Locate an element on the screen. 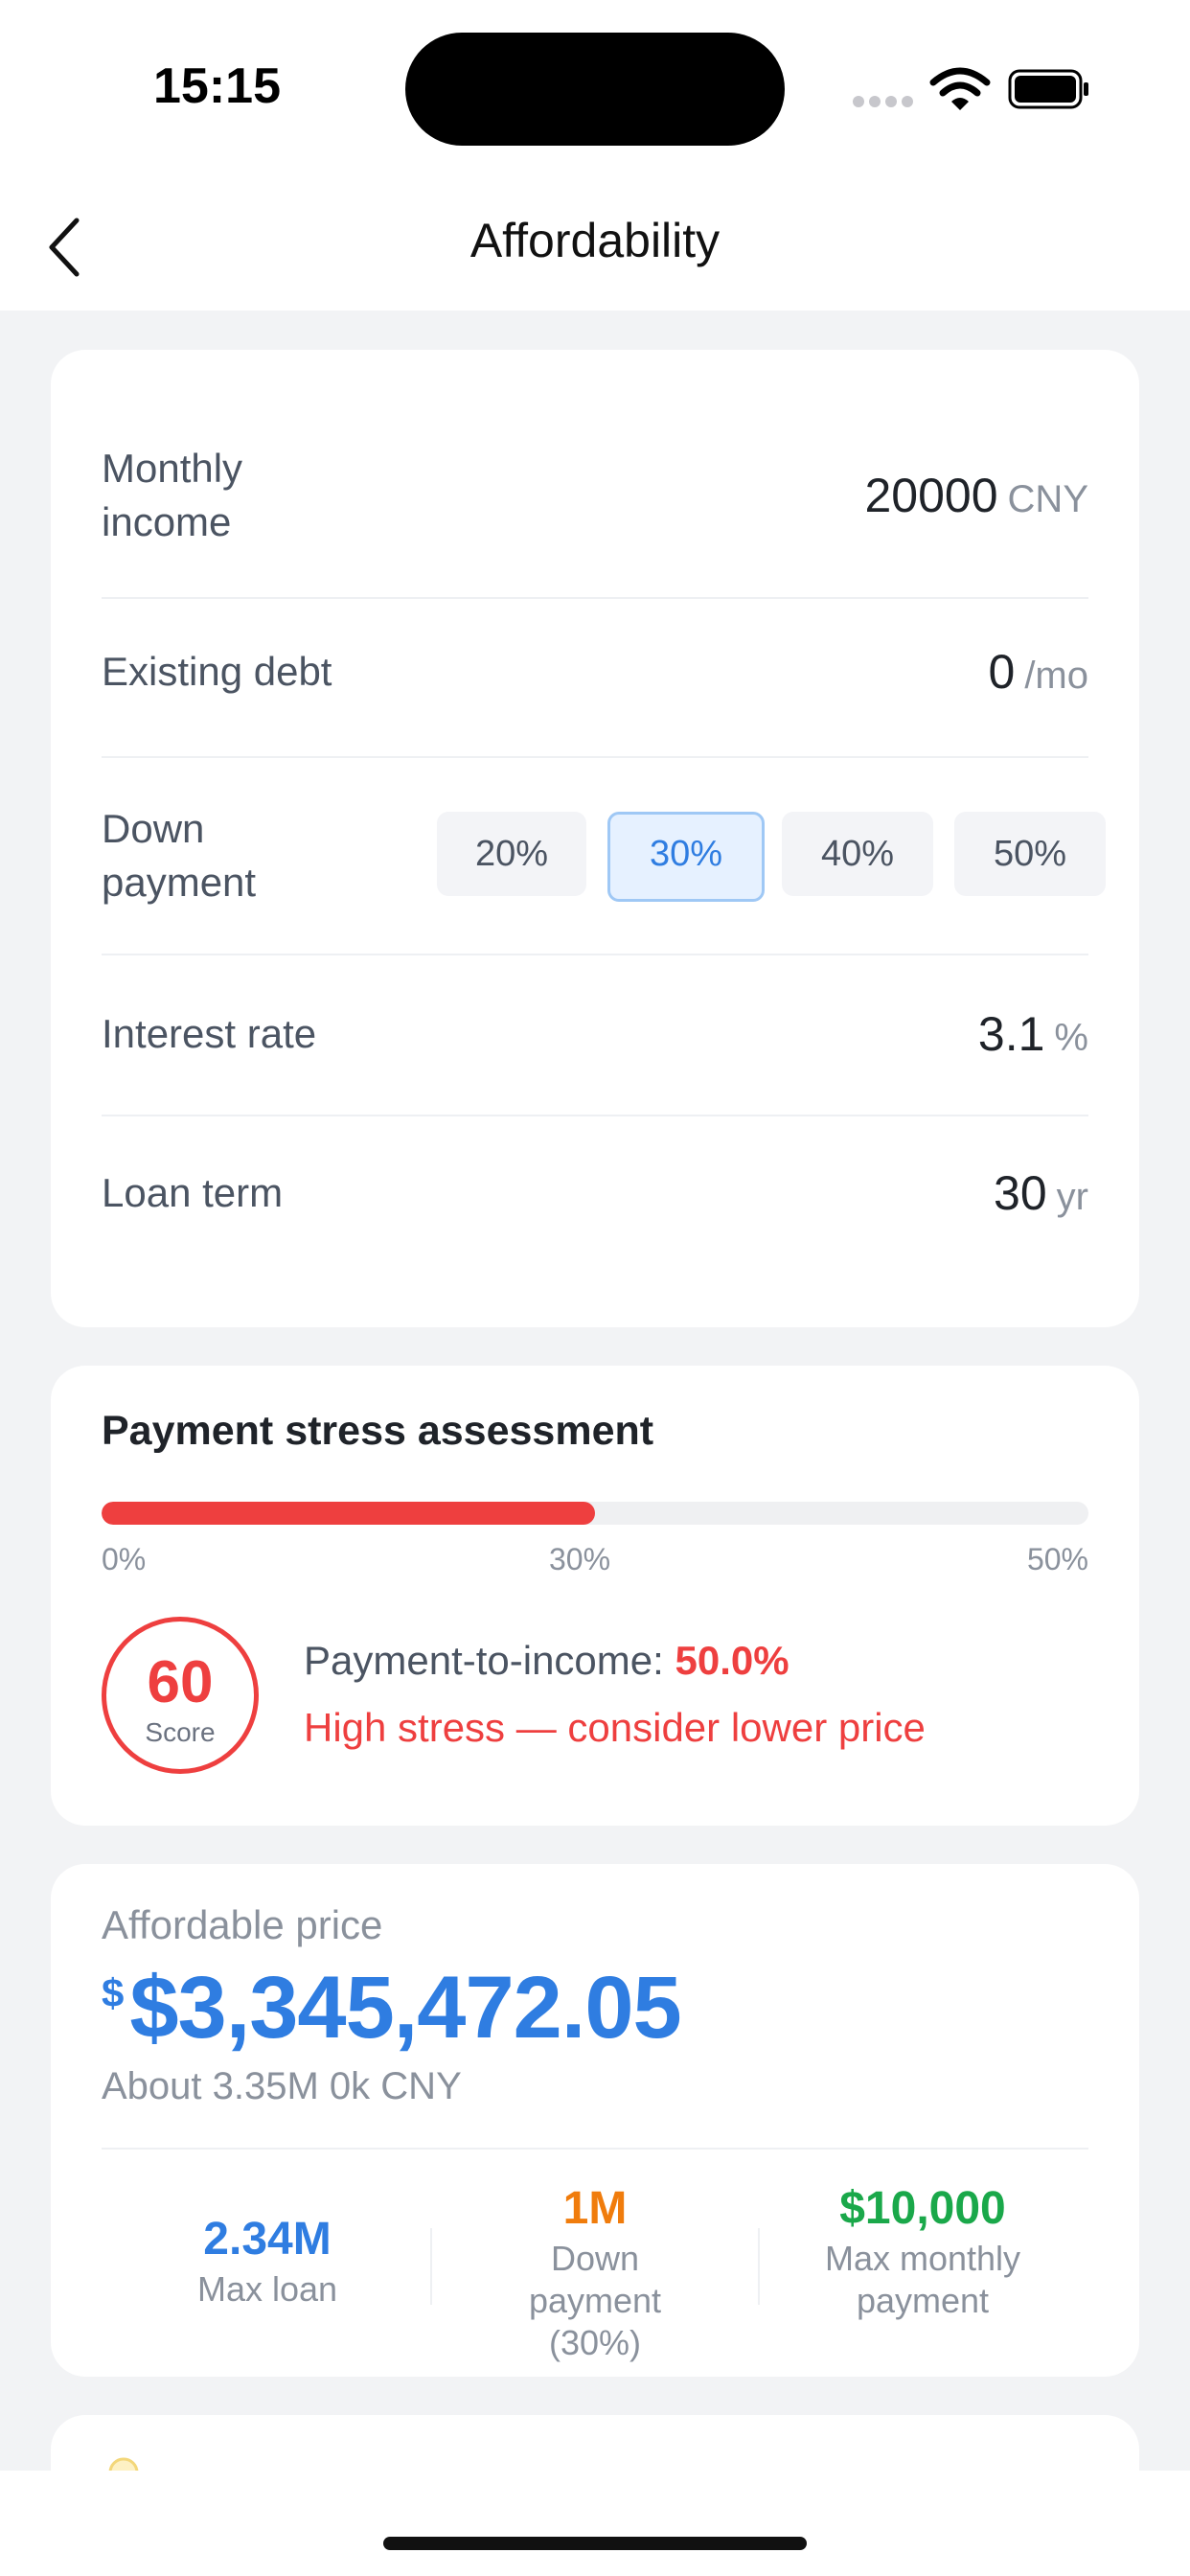 The width and height of the screenshot is (1190, 2576). pti-value: 50.0% is located at coordinates (732, 1660).